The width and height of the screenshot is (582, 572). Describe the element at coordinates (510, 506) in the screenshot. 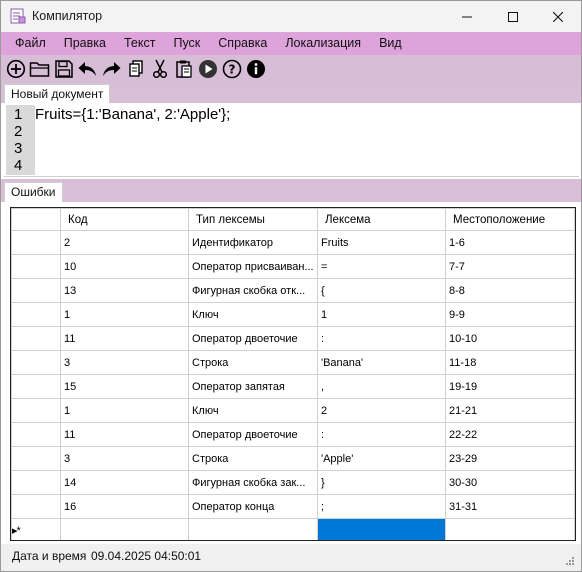

I see `cell-location: 31-31` at that location.